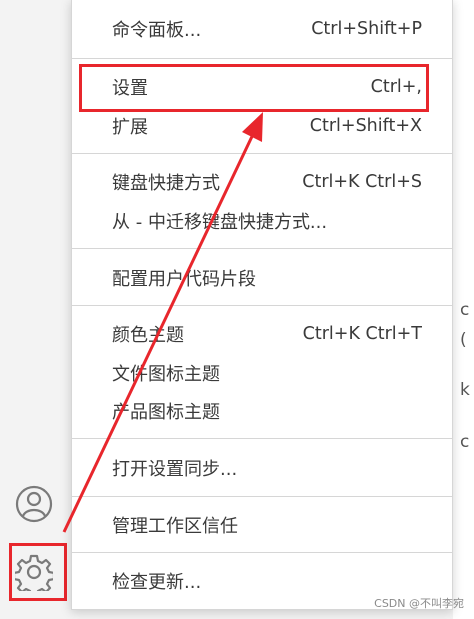 The width and height of the screenshot is (474, 619). I want to click on menu-item-command-palette: 命令面板... Ctrl+Shift+P, so click(262, 29).